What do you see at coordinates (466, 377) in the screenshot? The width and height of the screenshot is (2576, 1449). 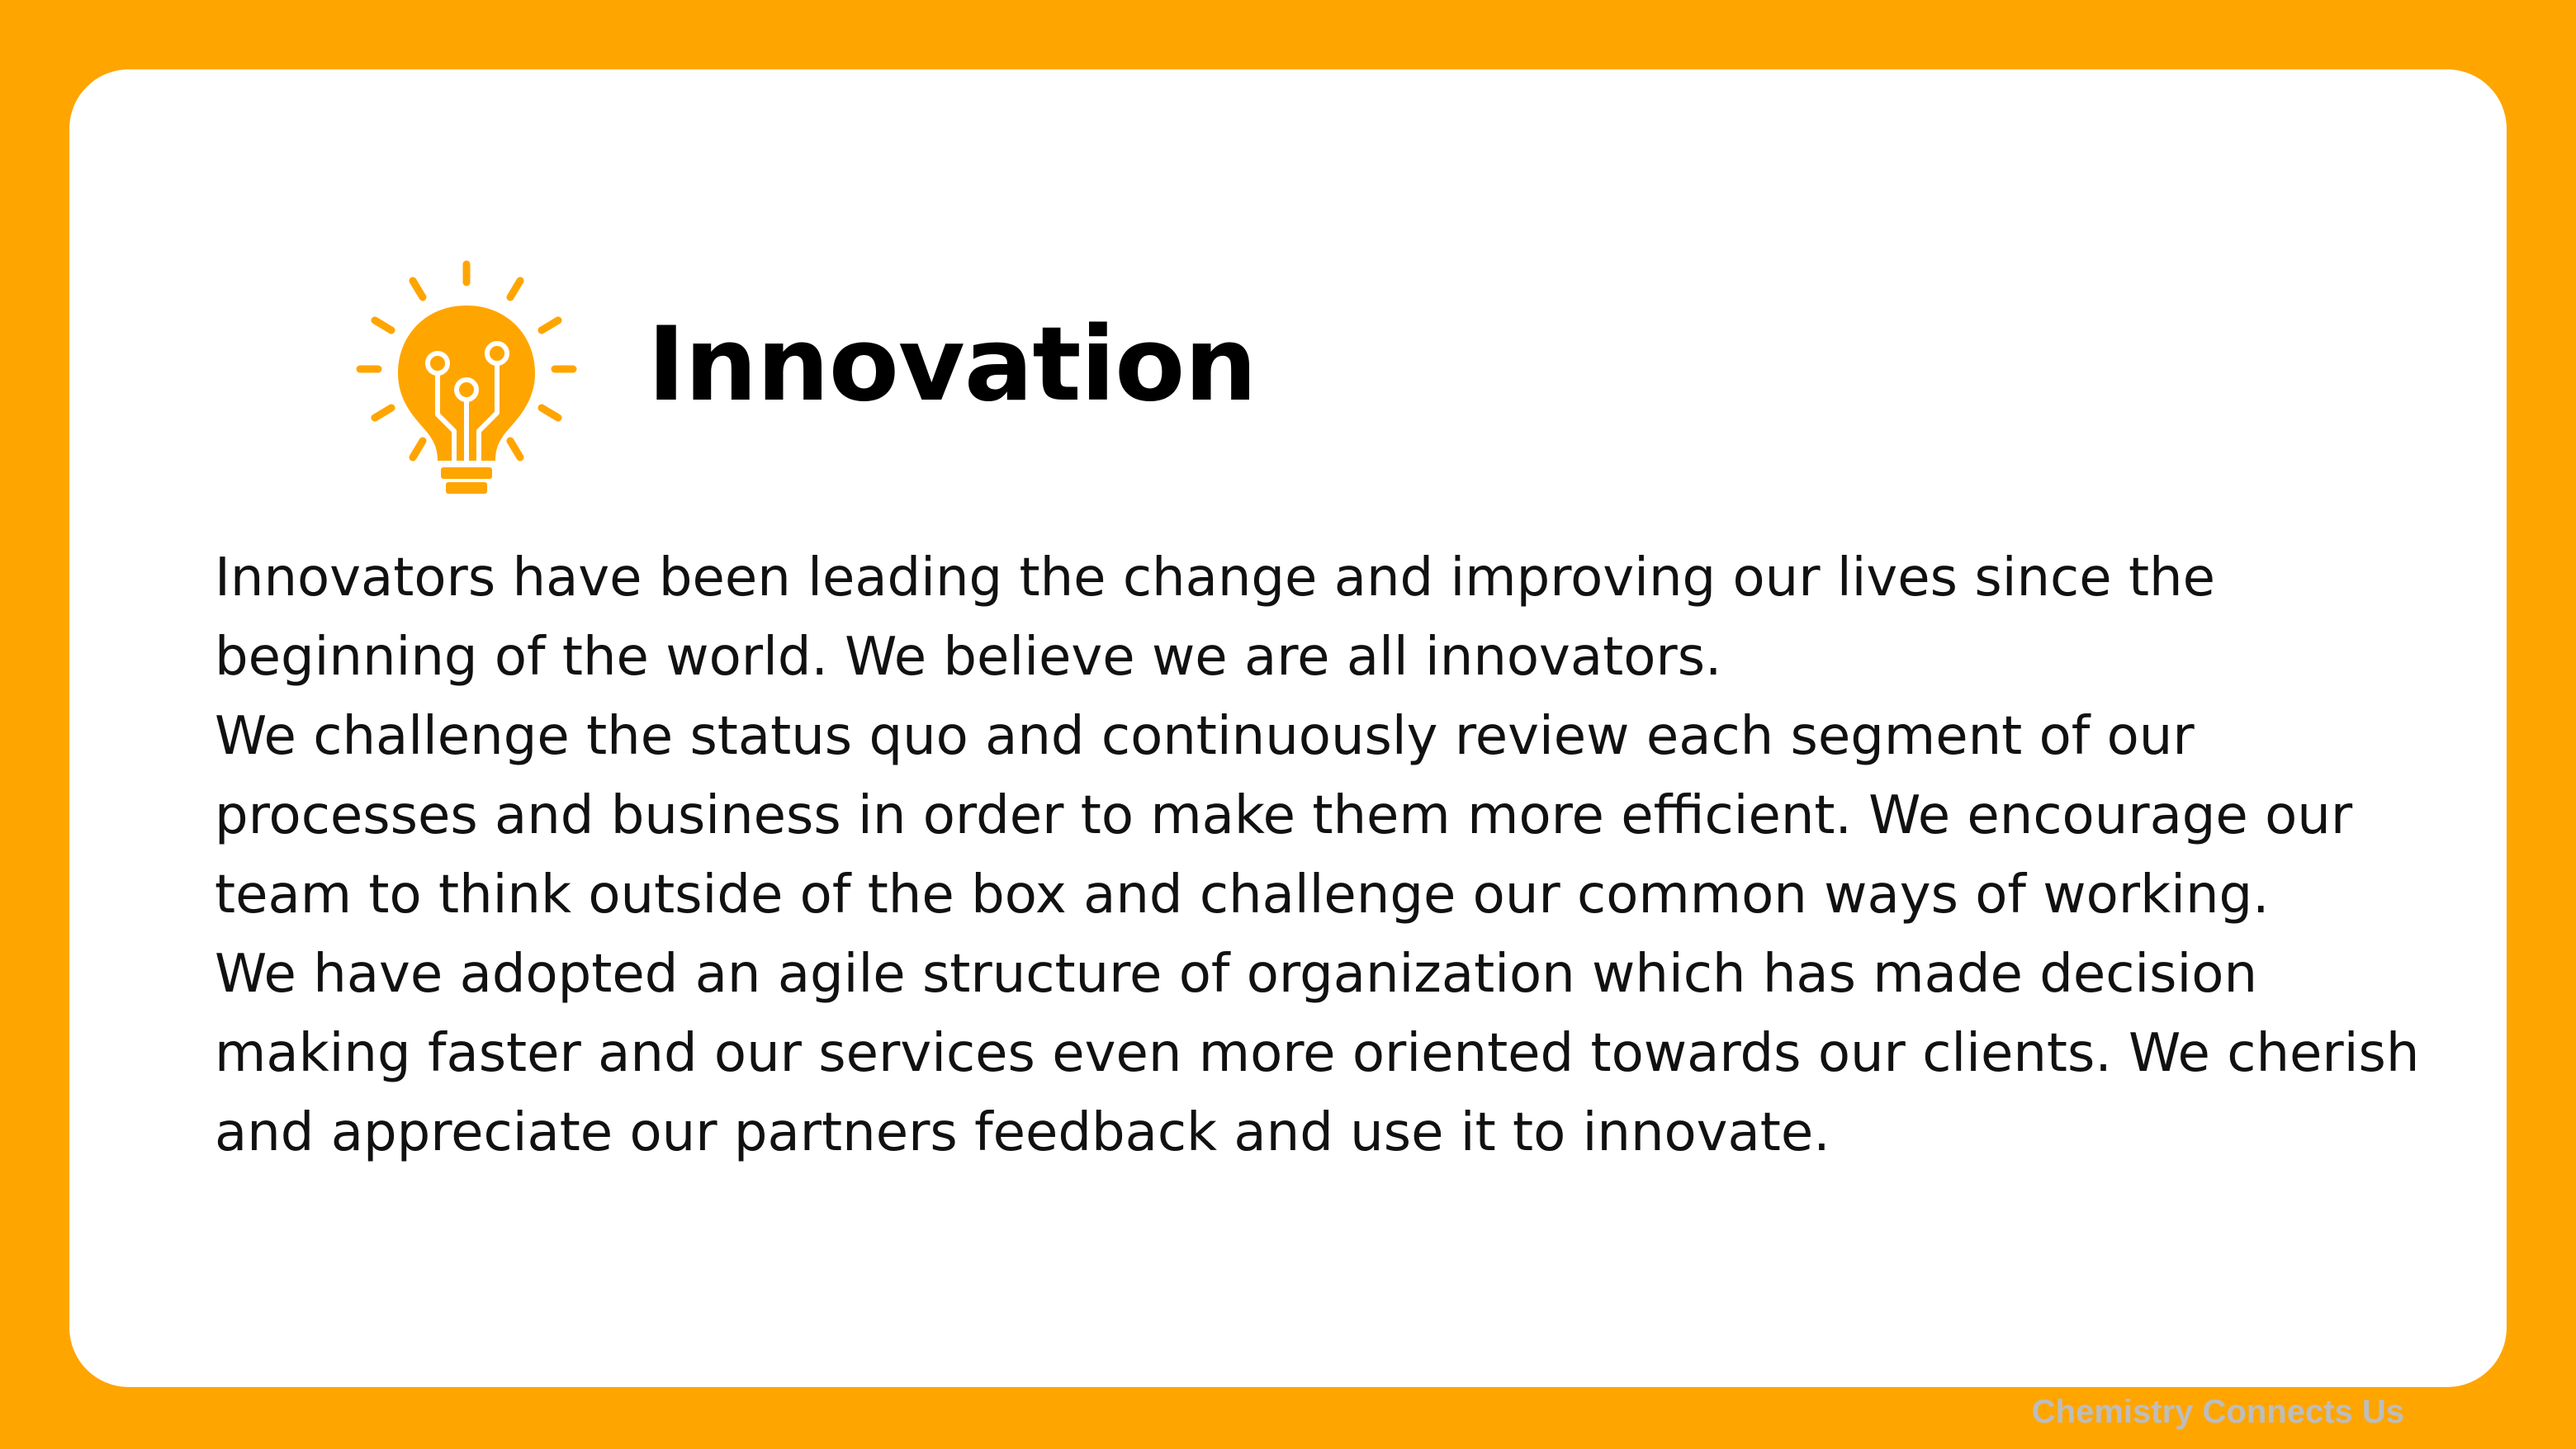 I see `lightbulb-circuit-icon` at bounding box center [466, 377].